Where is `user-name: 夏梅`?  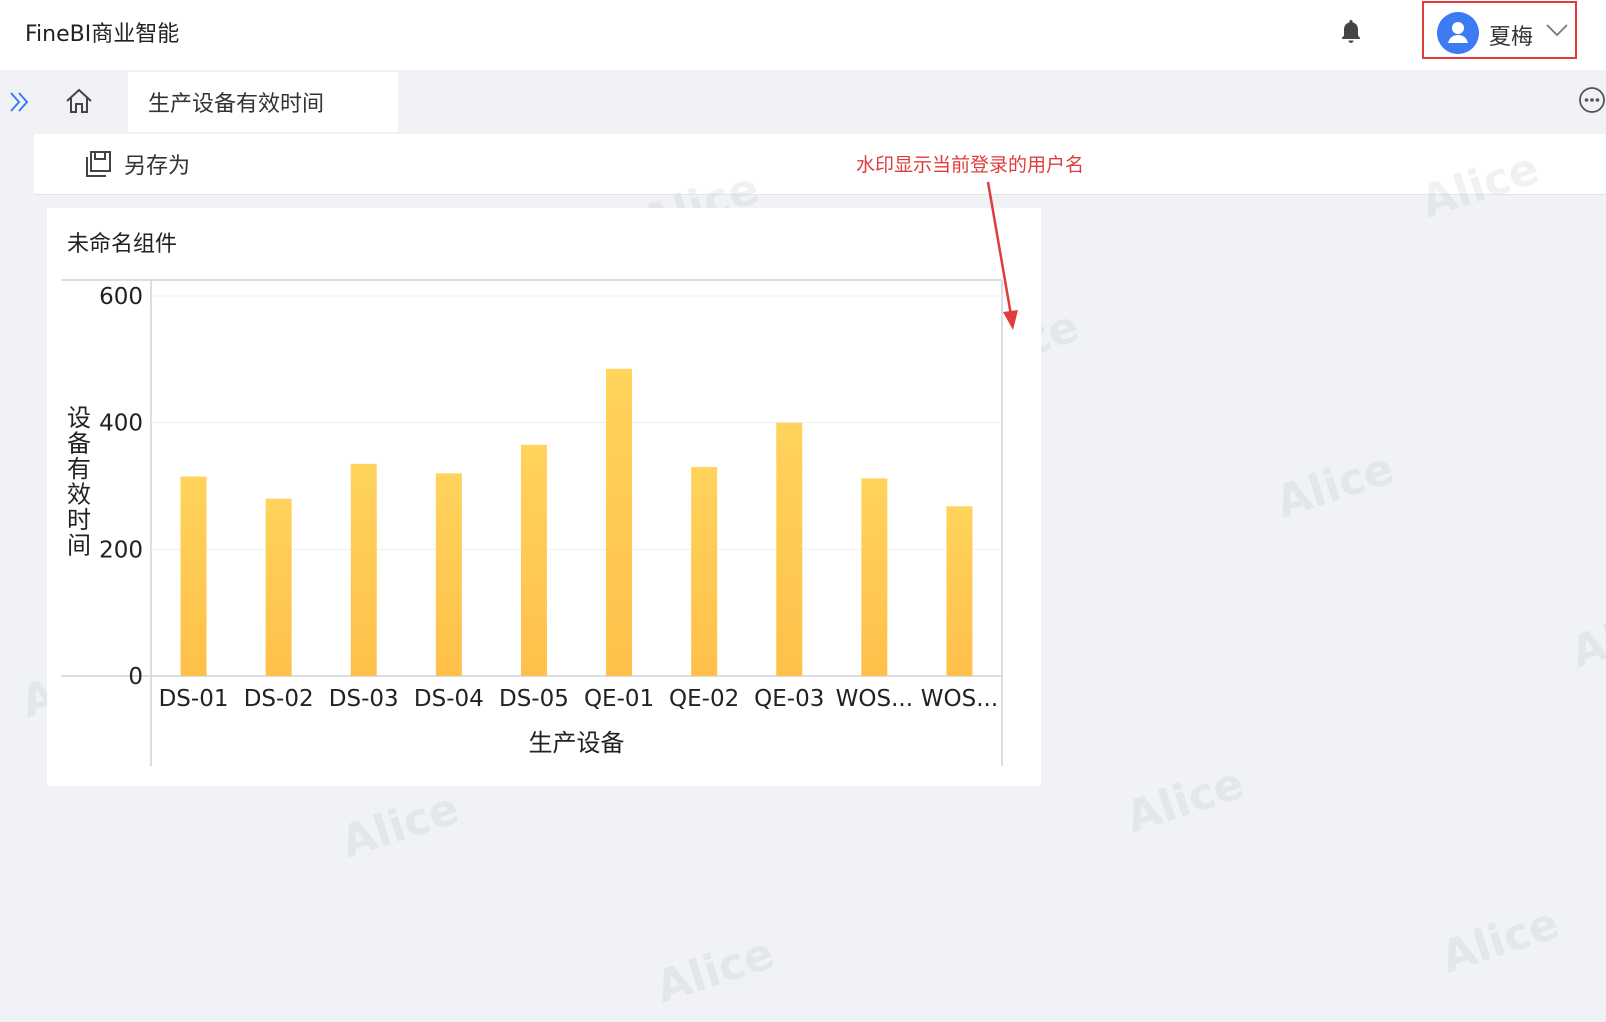 user-name: 夏梅 is located at coordinates (1511, 37).